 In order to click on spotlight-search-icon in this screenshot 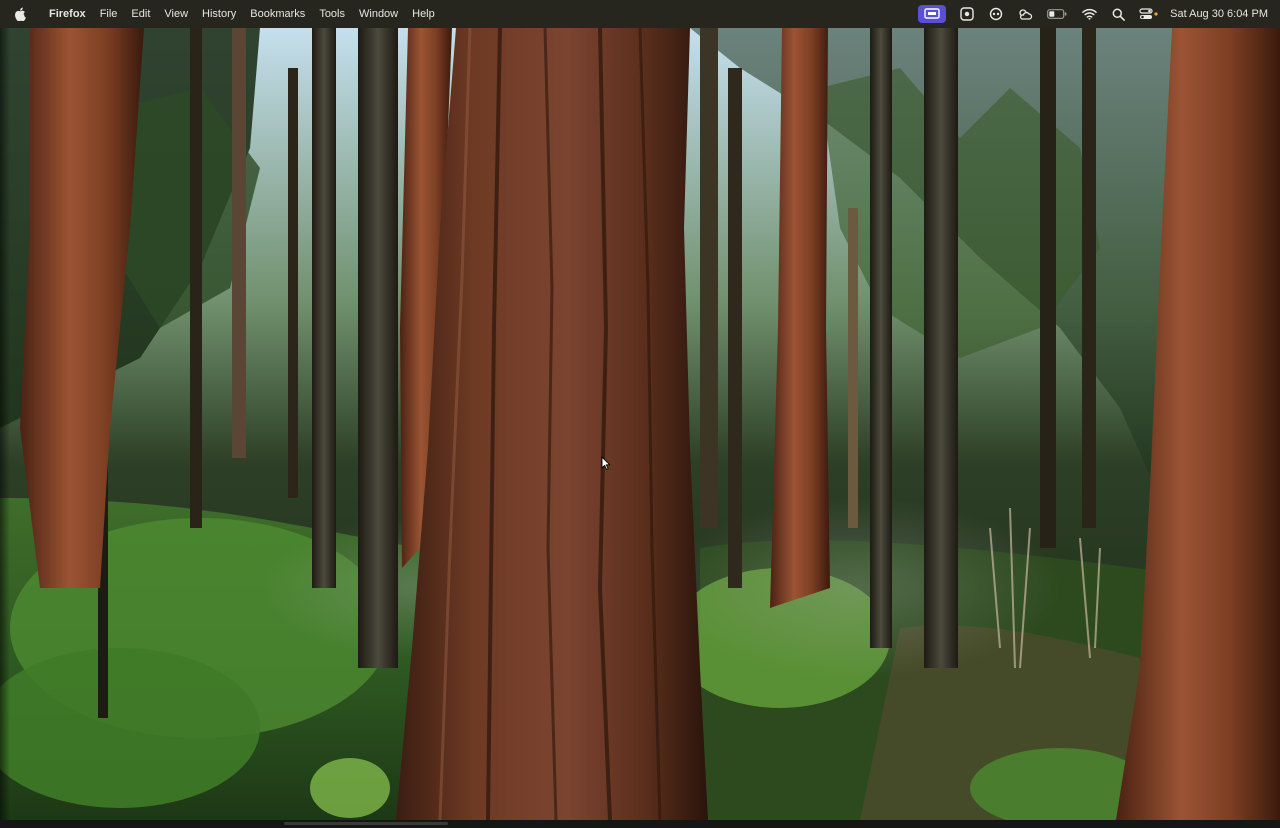, I will do `click(1118, 14)`.